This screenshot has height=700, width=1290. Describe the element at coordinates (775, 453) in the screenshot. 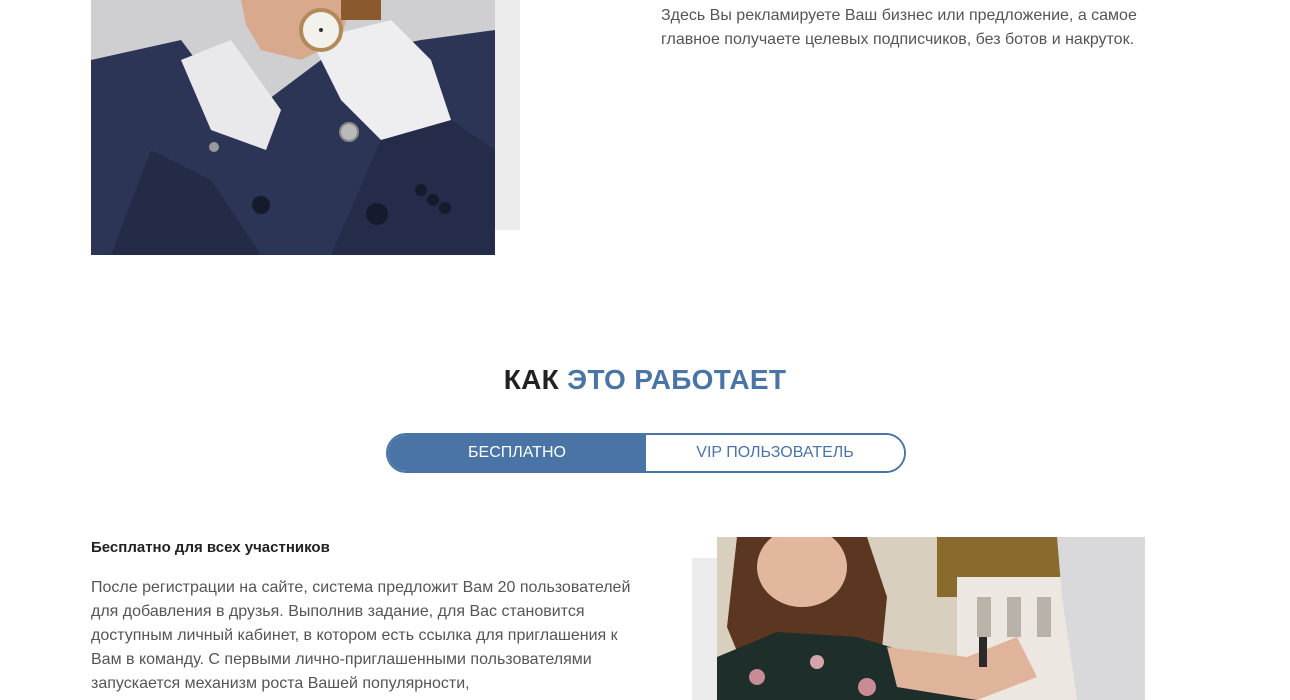

I see `tab-vip: VIP ПОЛЬЗОВАТЕЛЬ` at that location.